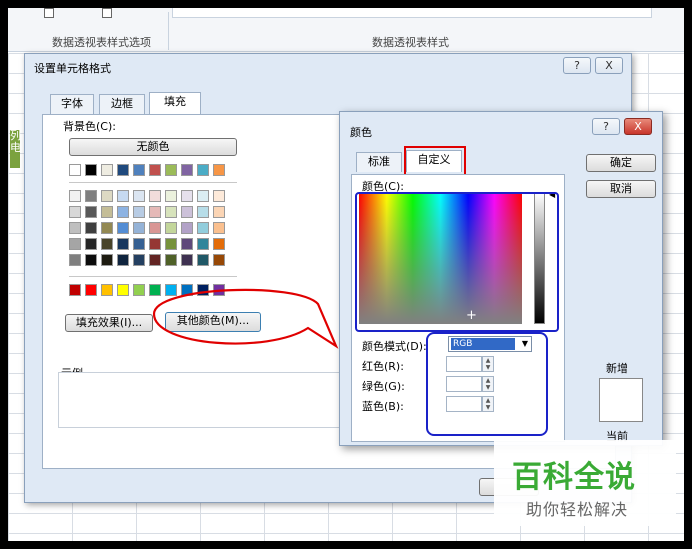 This screenshot has height=549, width=692. What do you see at coordinates (574, 477) in the screenshot?
I see `watermark-title: 百科全说` at bounding box center [574, 477].